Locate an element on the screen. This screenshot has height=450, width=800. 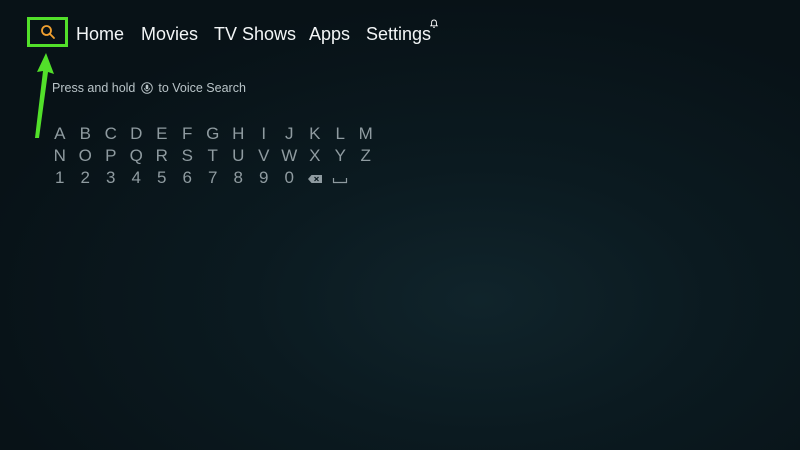
key-q: Q is located at coordinates (137, 156).